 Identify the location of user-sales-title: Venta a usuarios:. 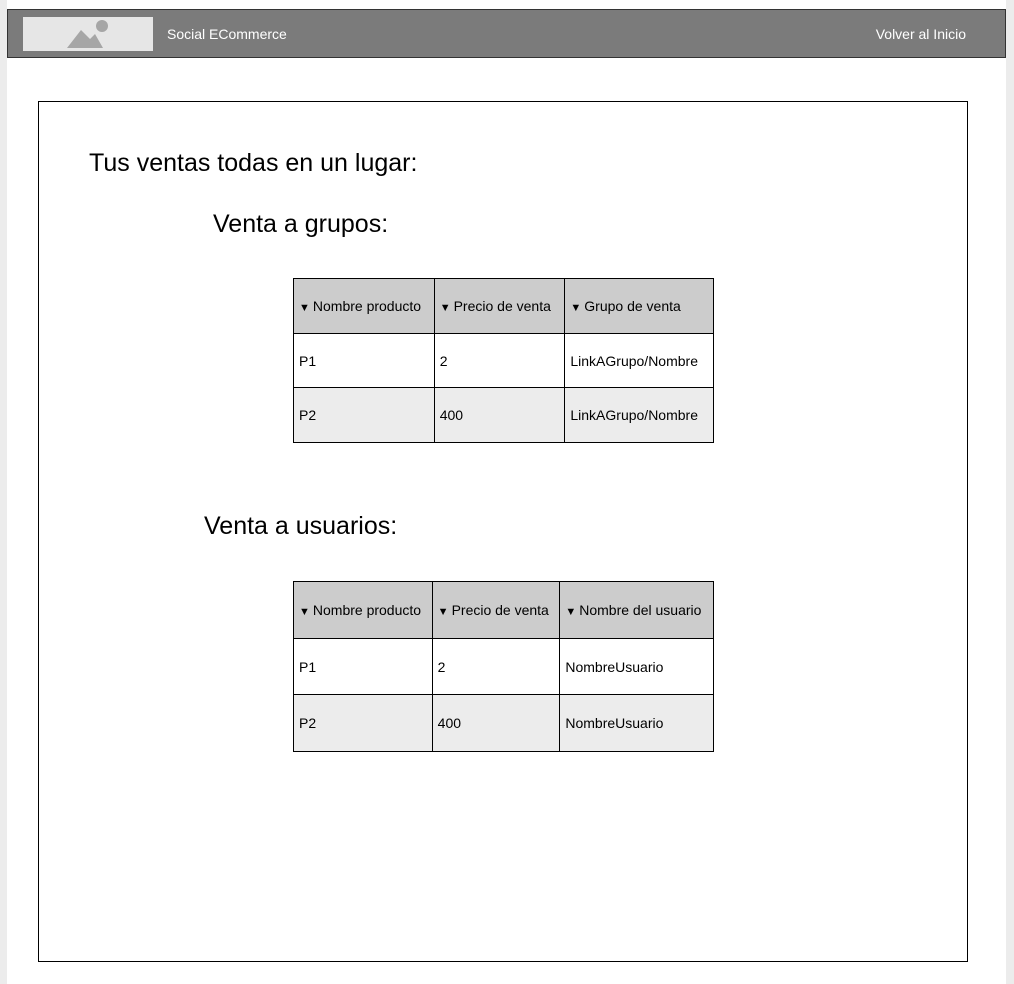
(301, 526).